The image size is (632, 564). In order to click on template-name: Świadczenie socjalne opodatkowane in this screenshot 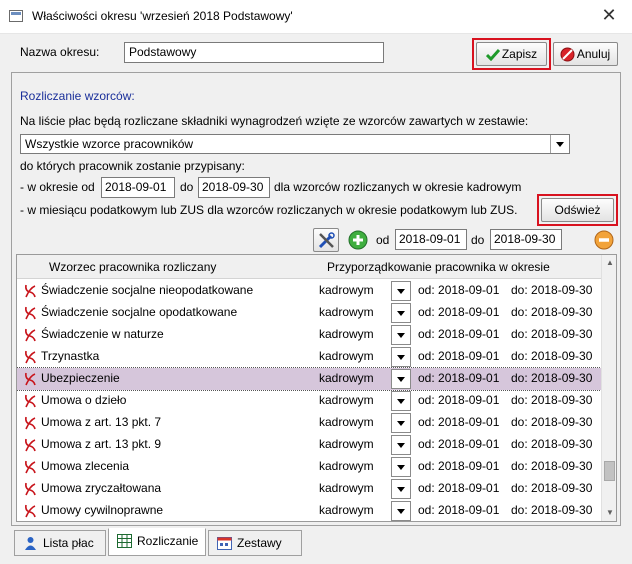, I will do `click(139, 312)`.